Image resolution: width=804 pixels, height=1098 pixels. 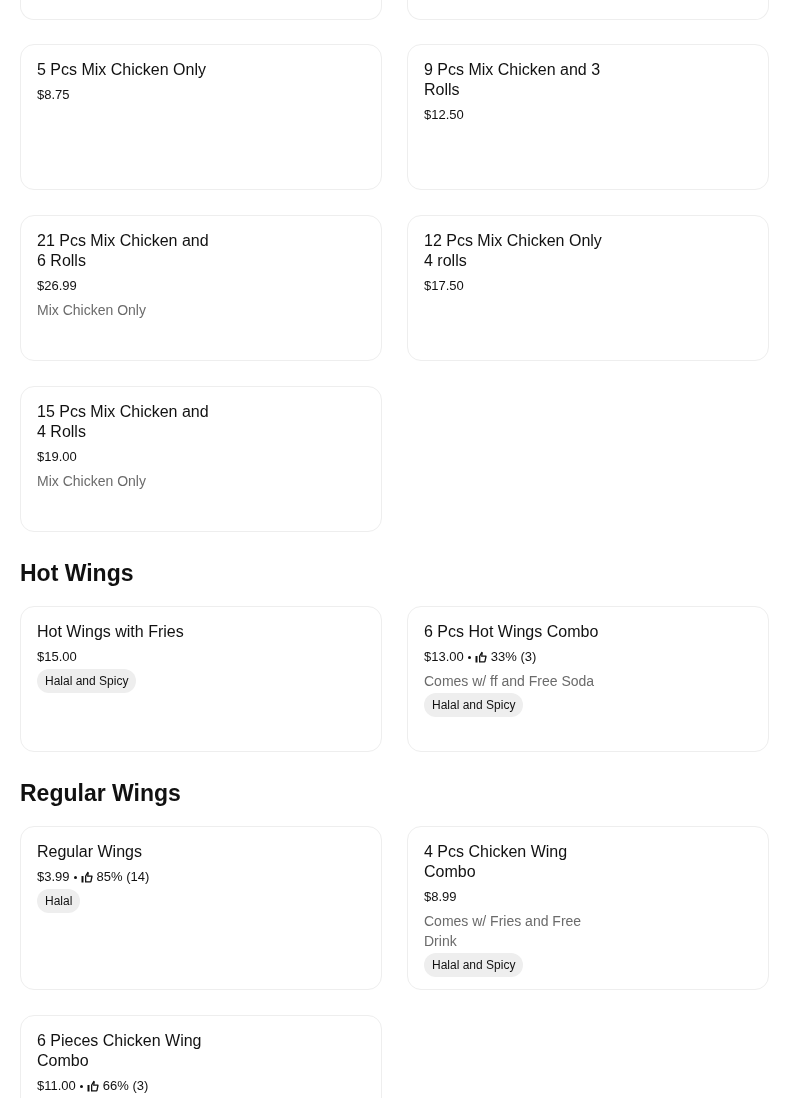 What do you see at coordinates (440, 897) in the screenshot?
I see `item-price: $8.99` at bounding box center [440, 897].